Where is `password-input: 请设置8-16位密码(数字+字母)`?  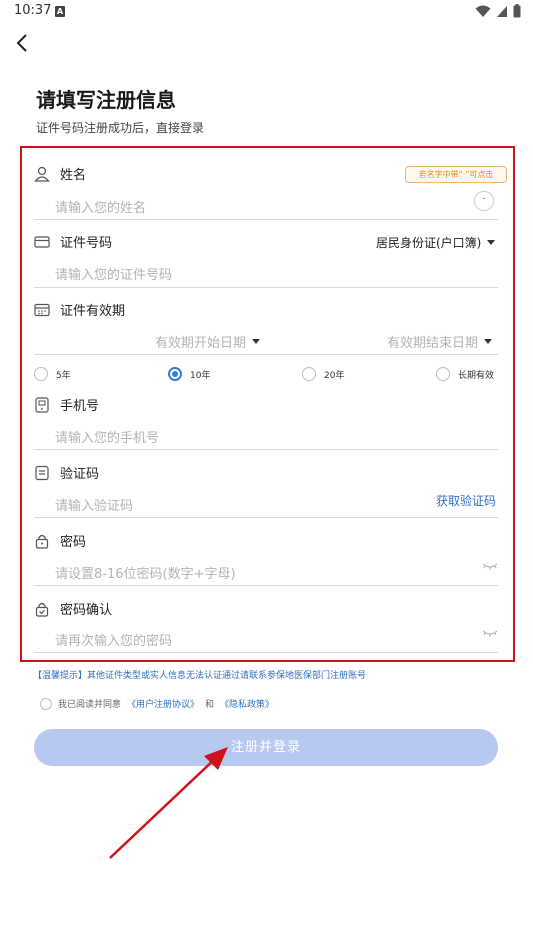
password-input: 请设置8-16位密码(数字+字母) is located at coordinates (145, 572).